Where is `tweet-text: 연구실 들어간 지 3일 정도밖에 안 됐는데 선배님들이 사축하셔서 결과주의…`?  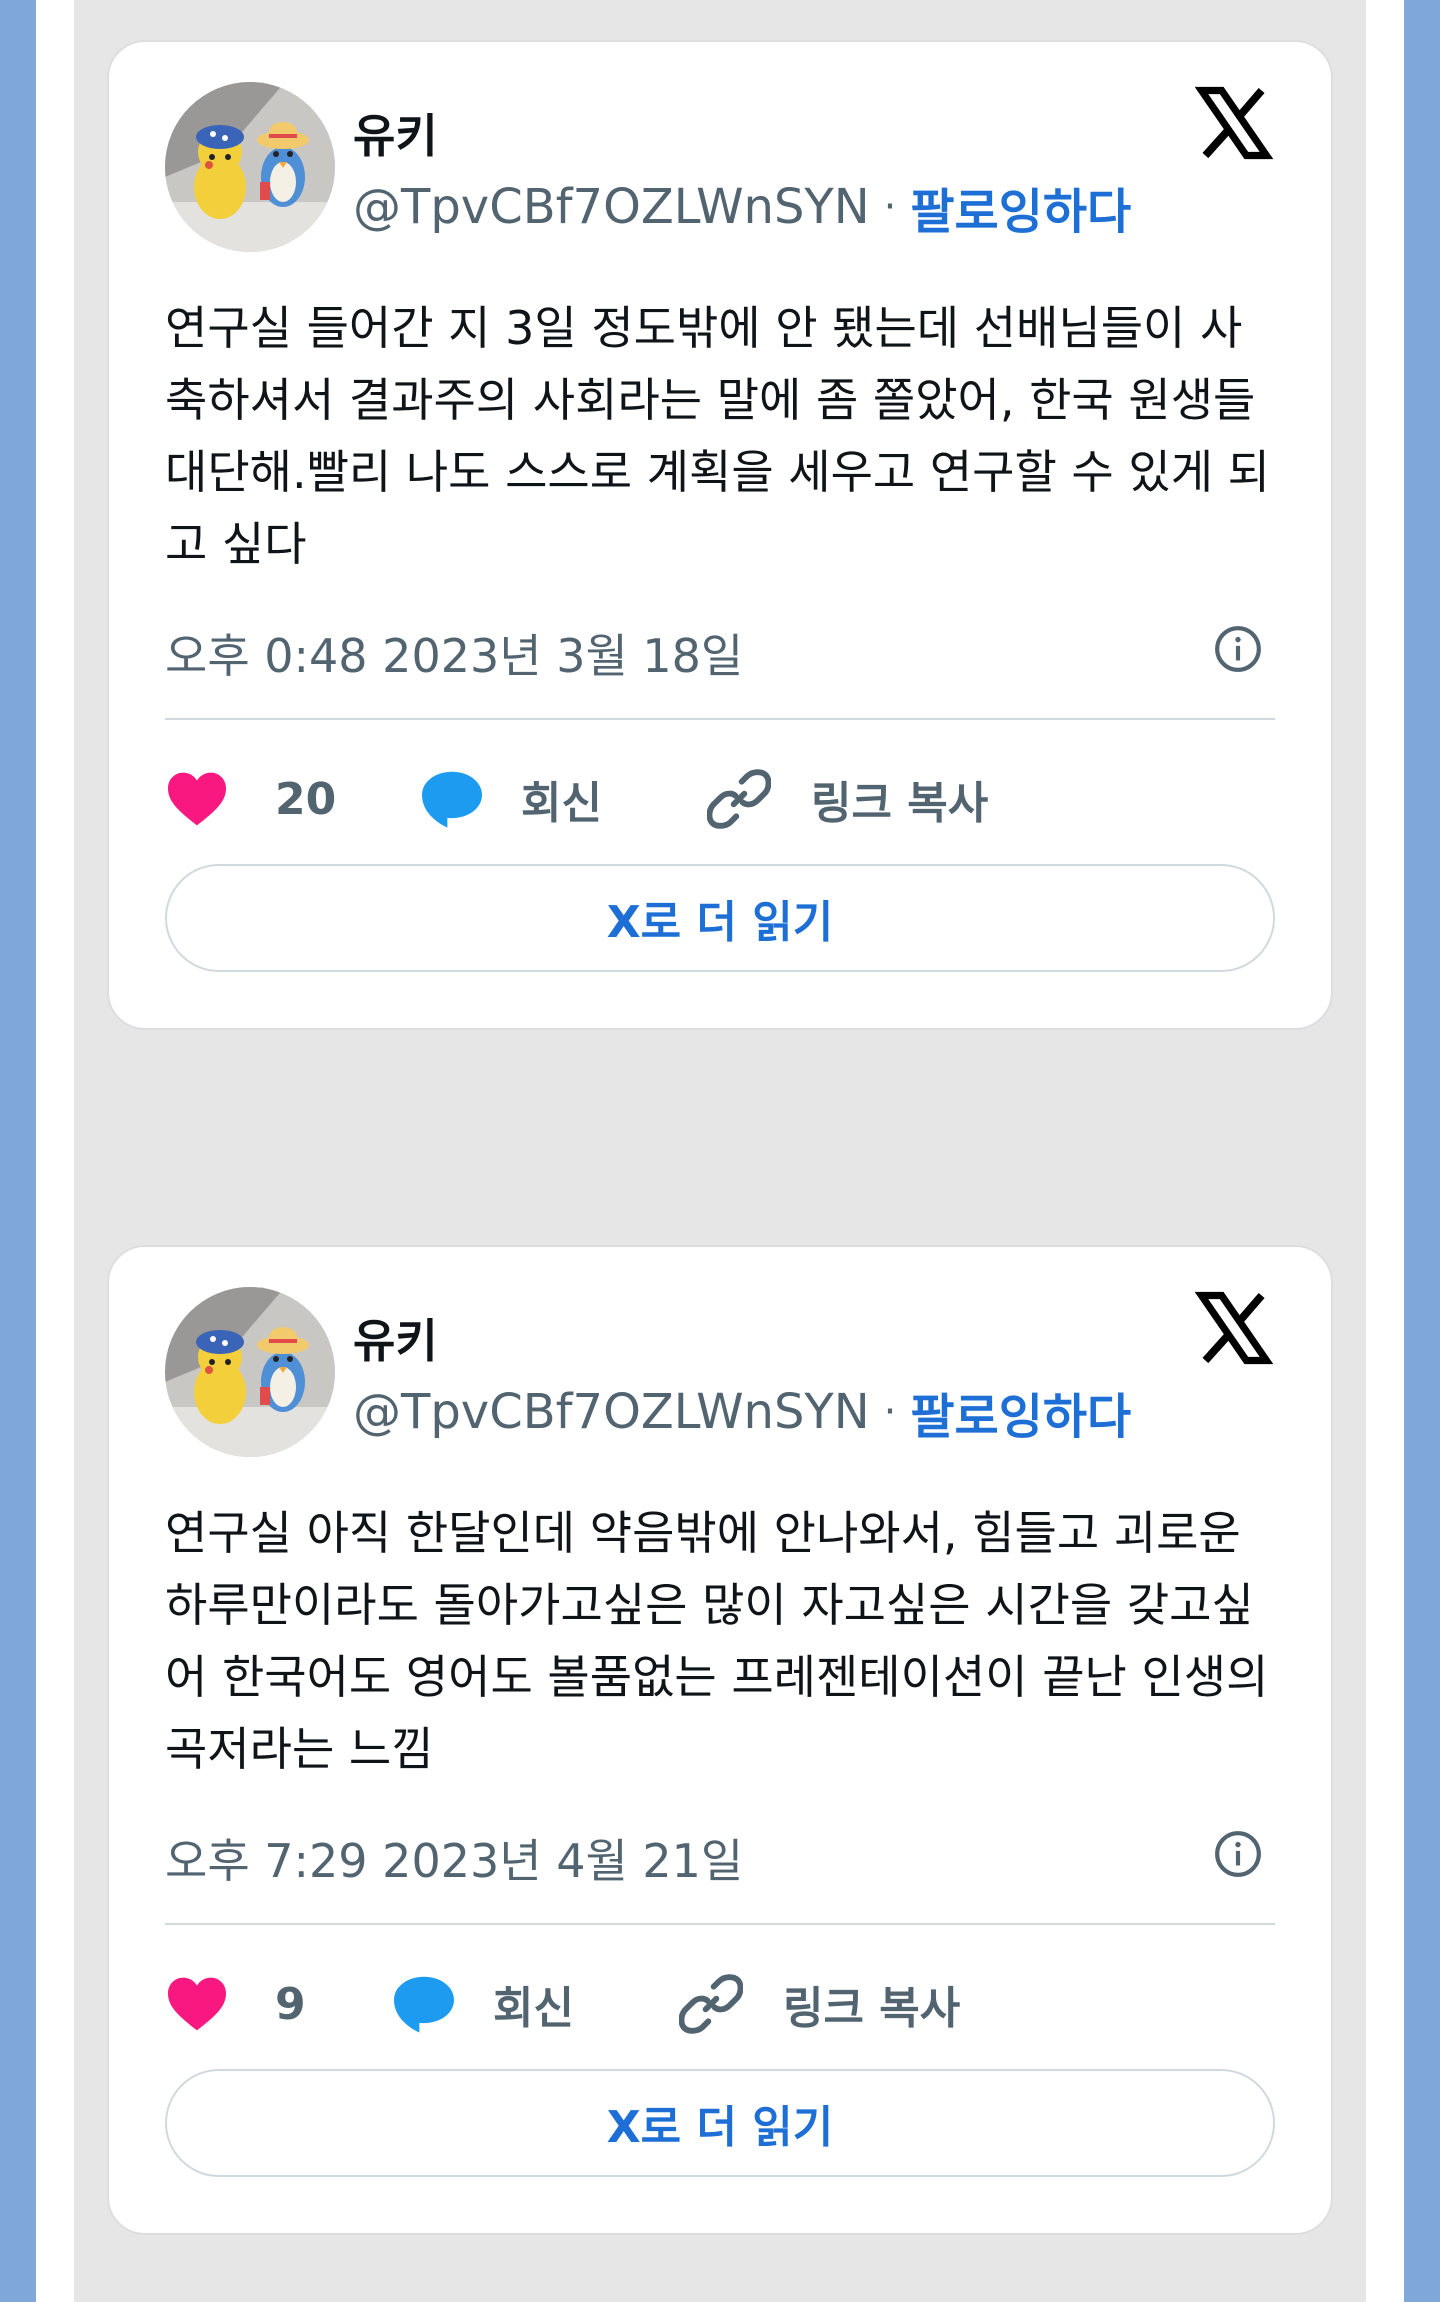 tweet-text: 연구실 들어간 지 3일 정도밖에 안 됐는데 선배님들이 사축하셔서 결과주의… is located at coordinates (717, 436).